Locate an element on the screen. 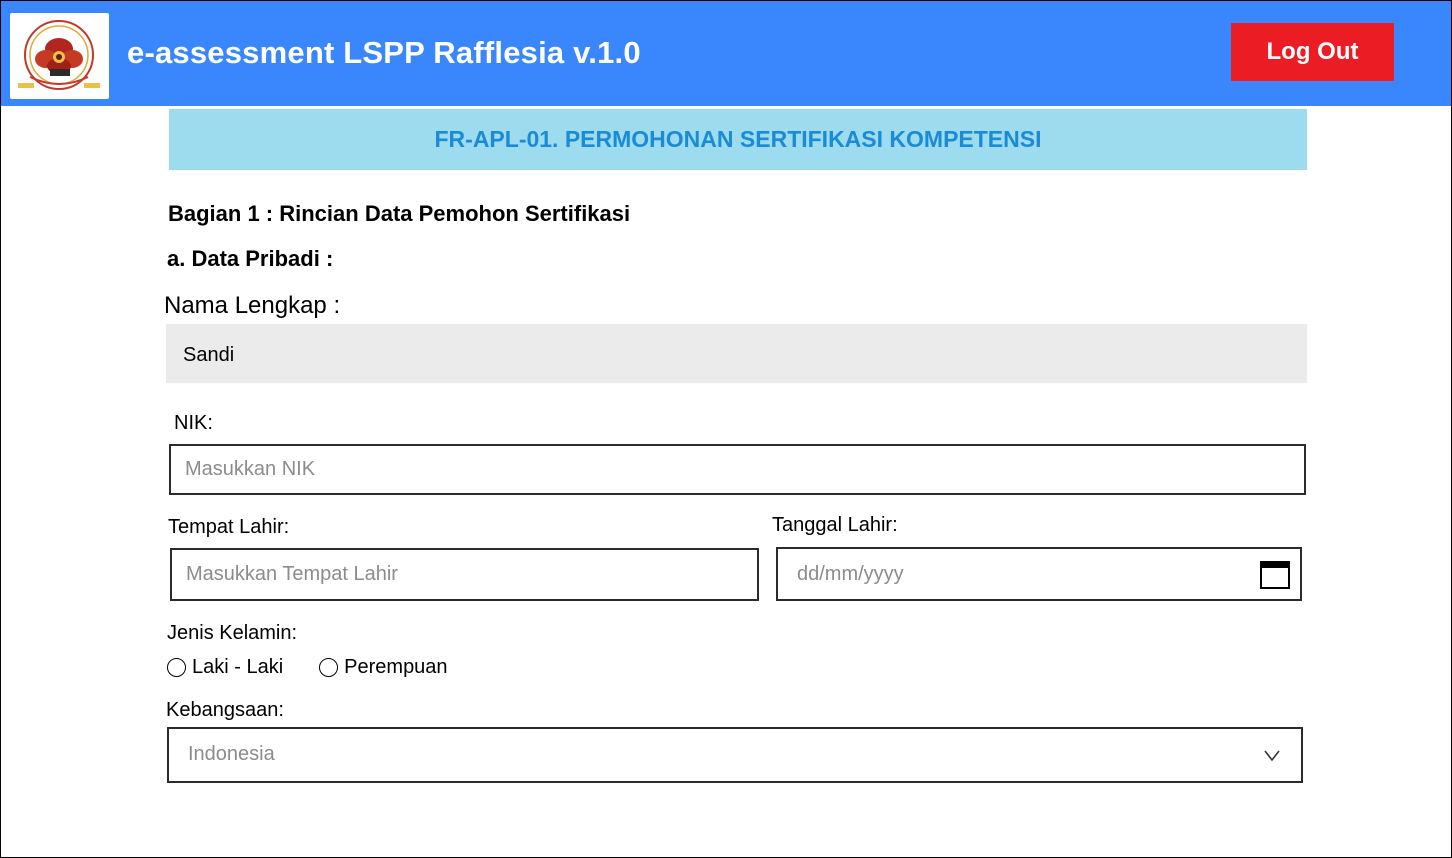 The image size is (1452, 858). logout-button: Log Out is located at coordinates (1312, 52).